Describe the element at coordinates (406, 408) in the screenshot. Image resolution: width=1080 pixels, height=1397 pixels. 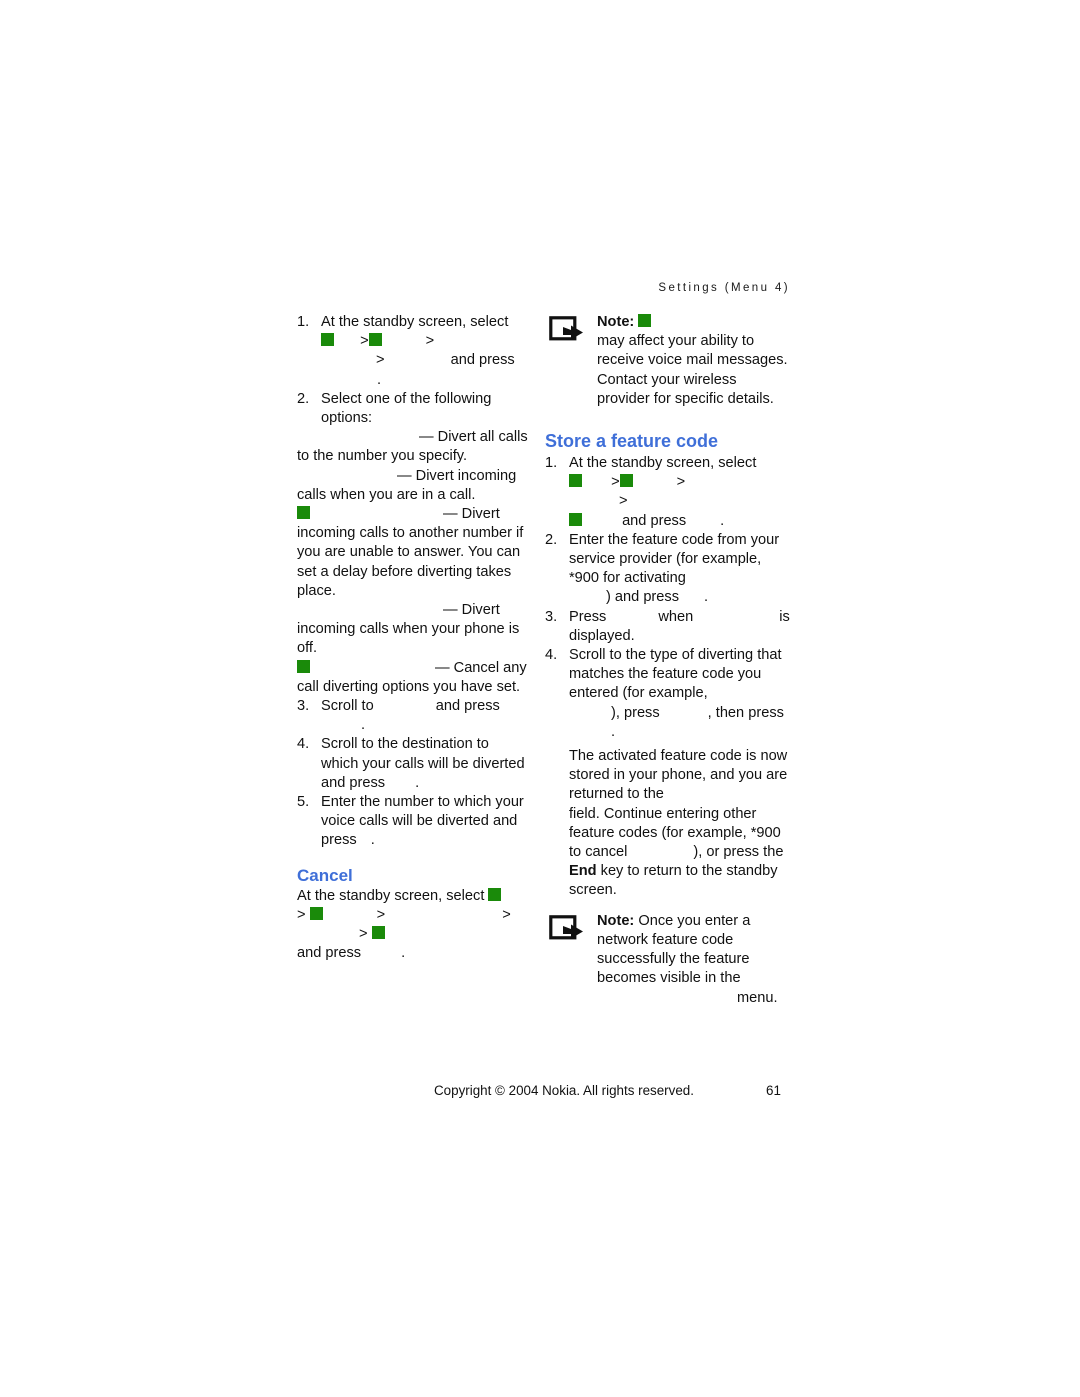
I see `step-text: Select one of the following options:` at that location.